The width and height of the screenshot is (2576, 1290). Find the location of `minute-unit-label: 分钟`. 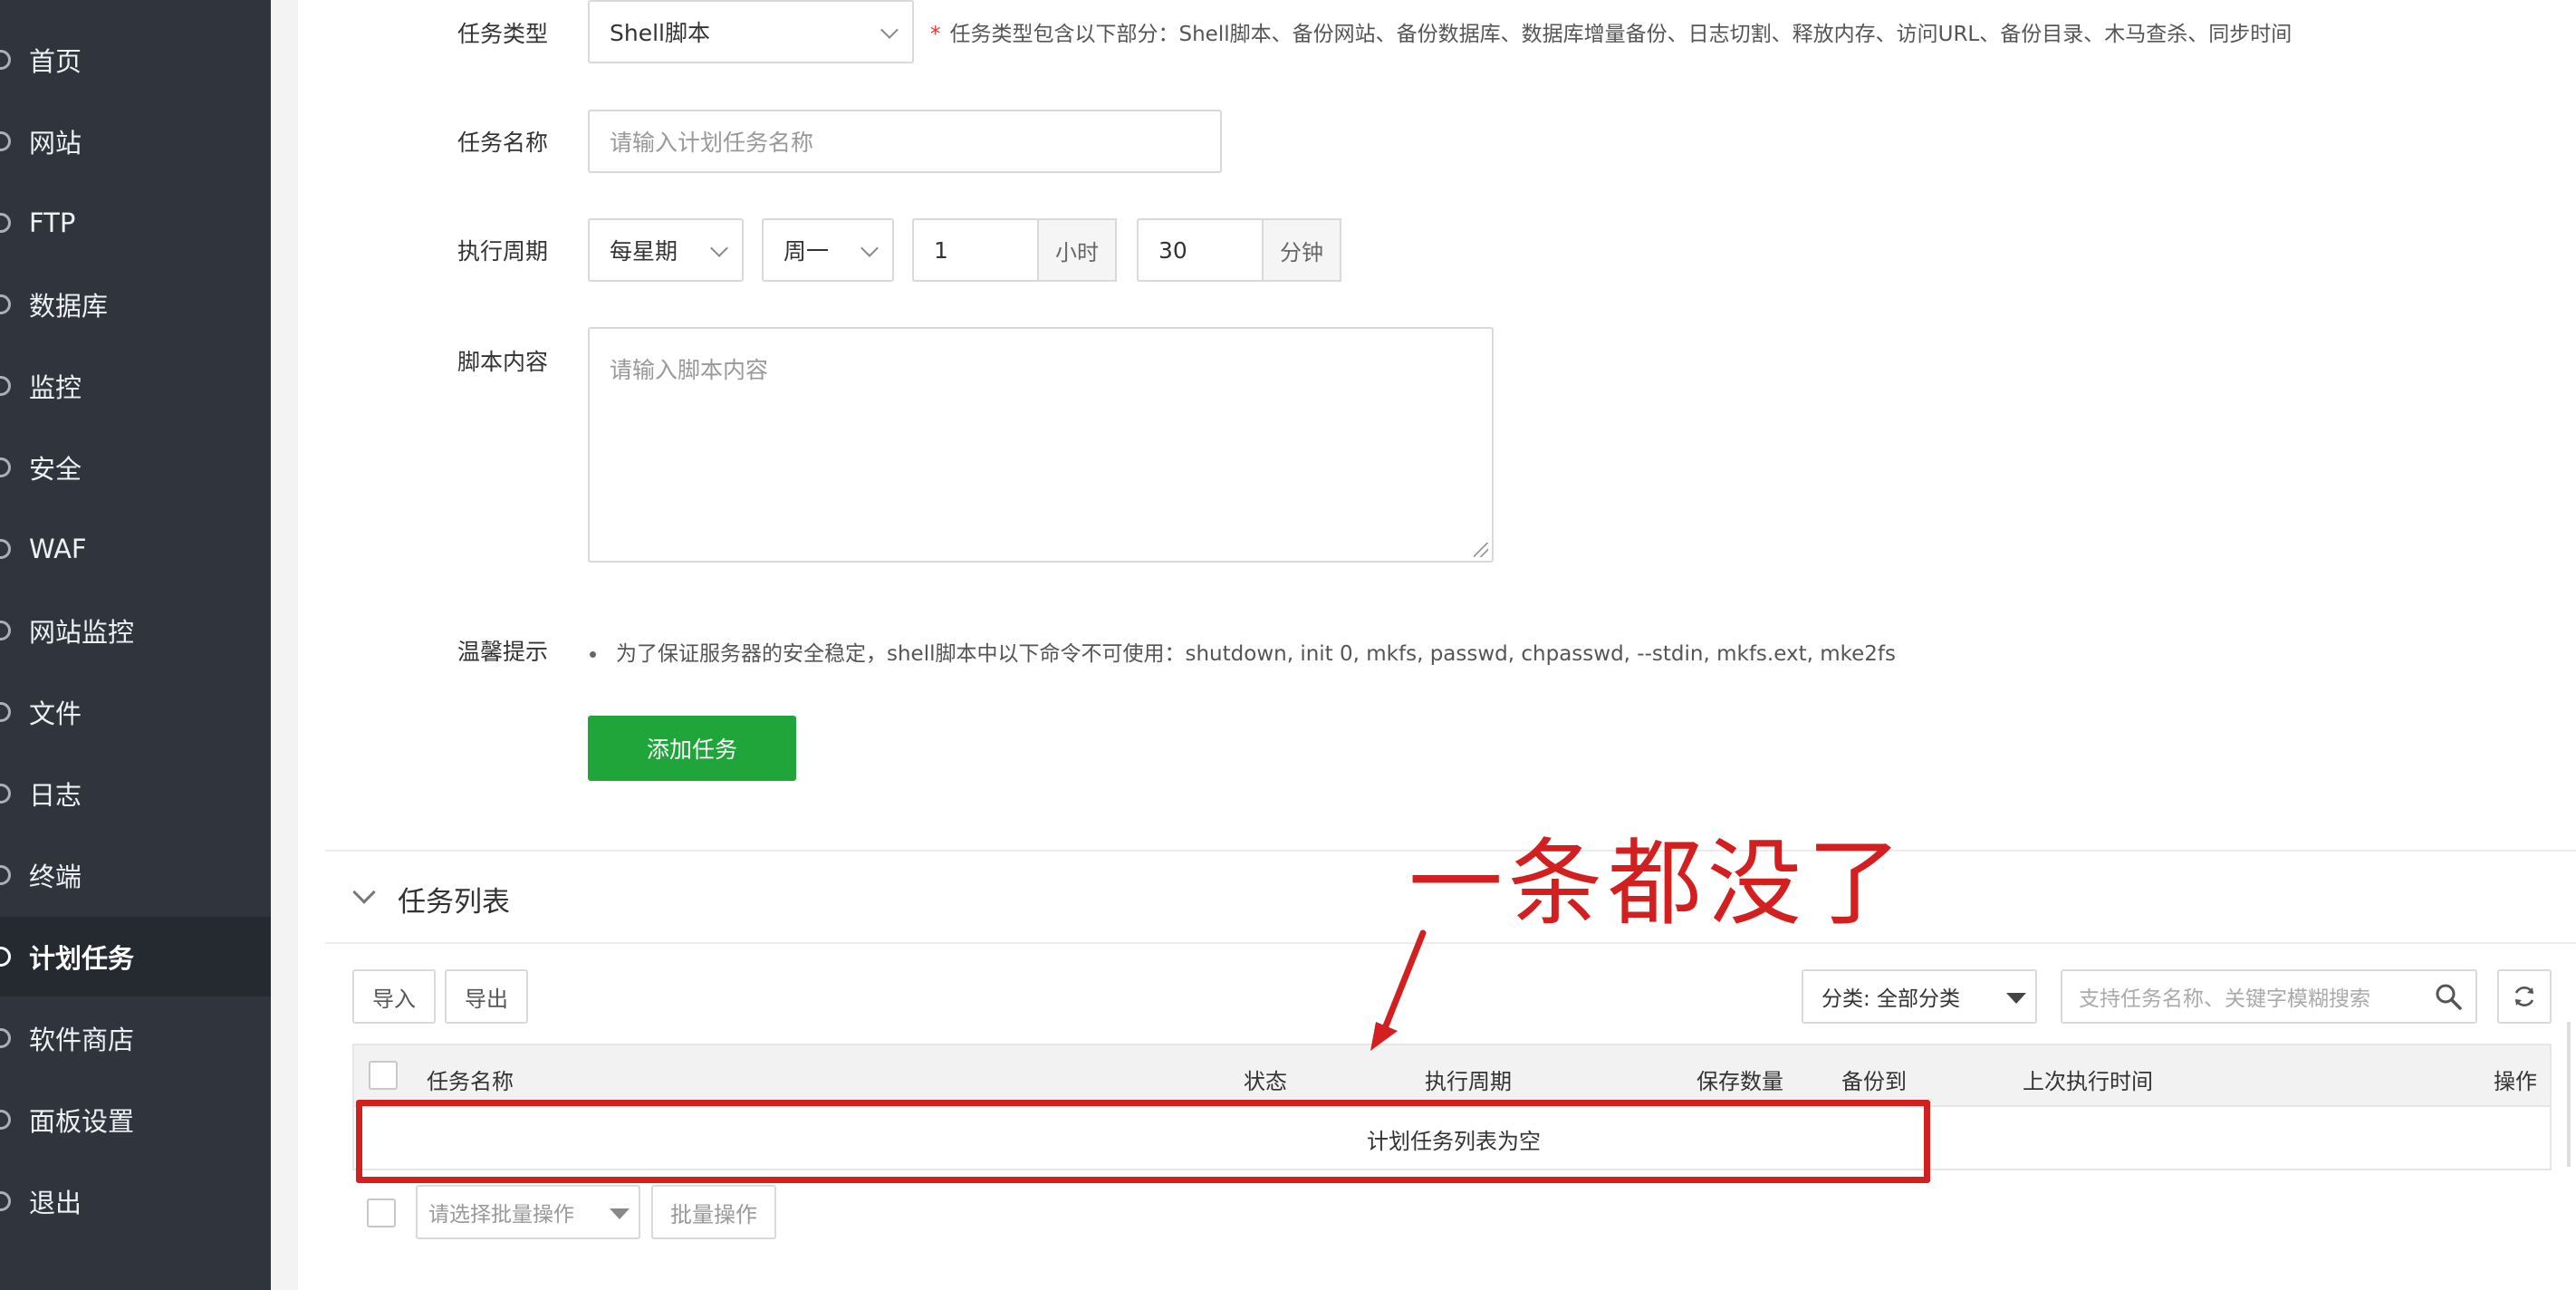

minute-unit-label: 分钟 is located at coordinates (1301, 252).